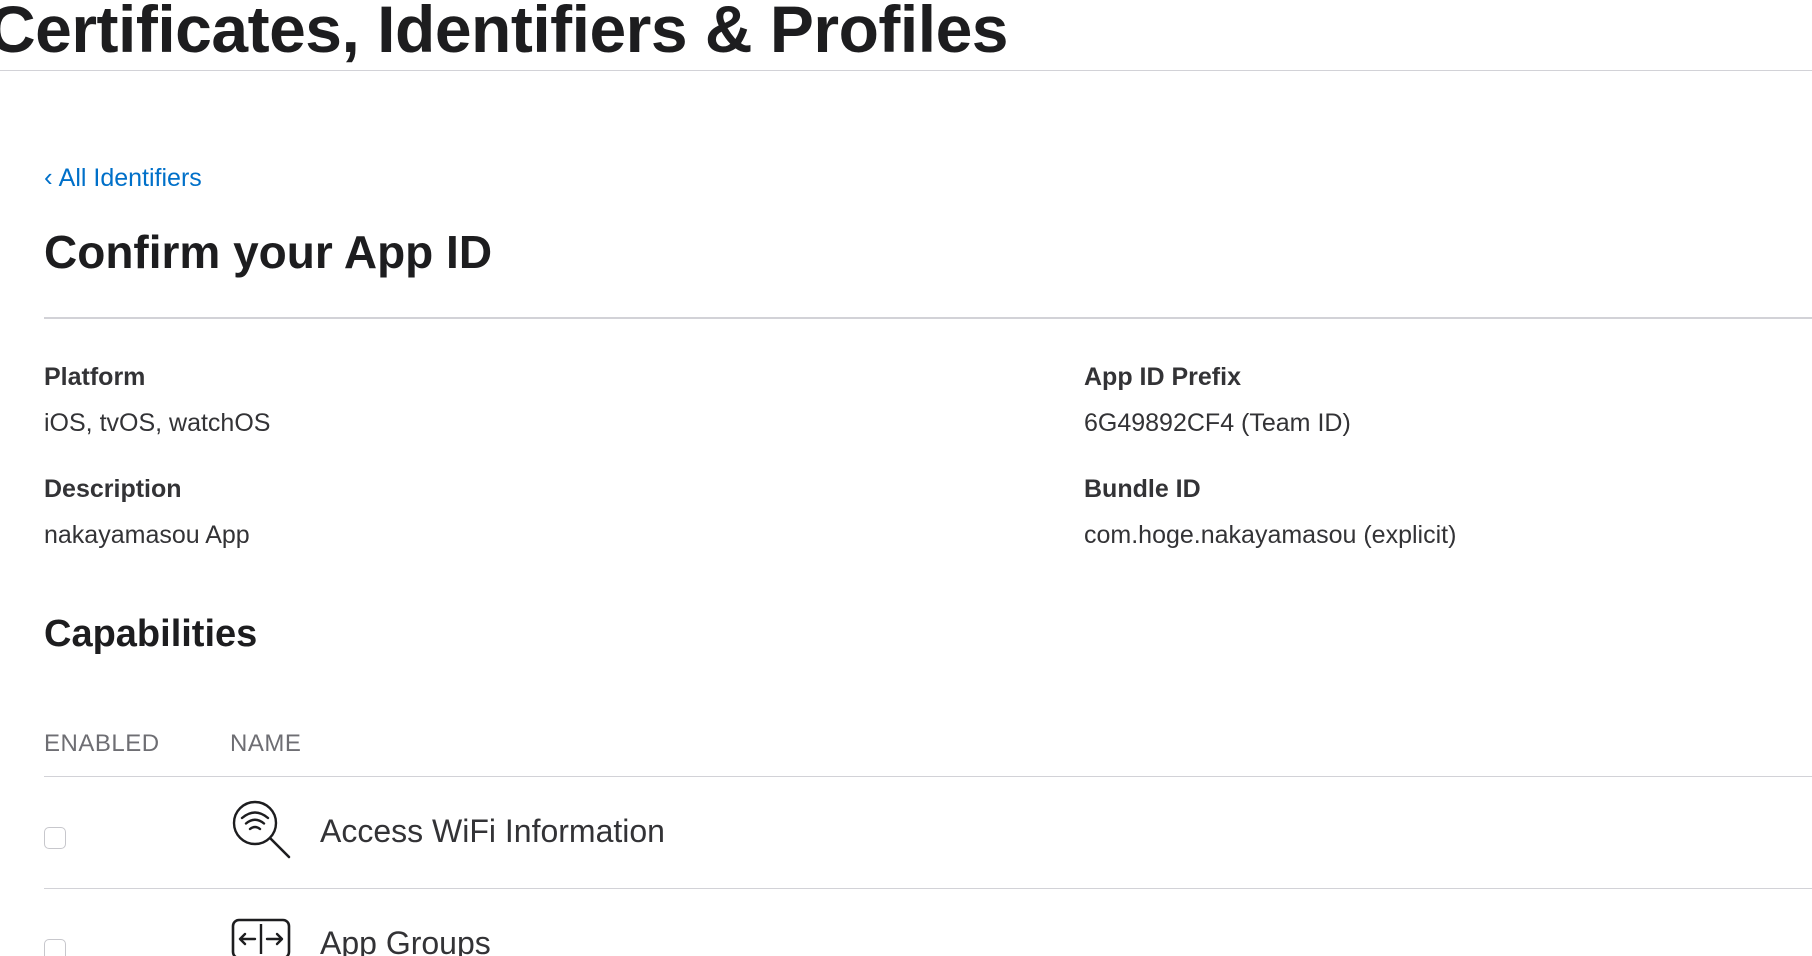 The height and width of the screenshot is (956, 1812). Describe the element at coordinates (928, 832) in the screenshot. I see `capability-row: Access WiFi Information` at that location.